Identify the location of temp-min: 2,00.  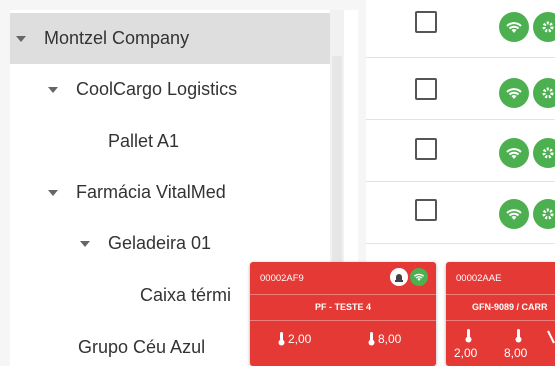
(294, 339).